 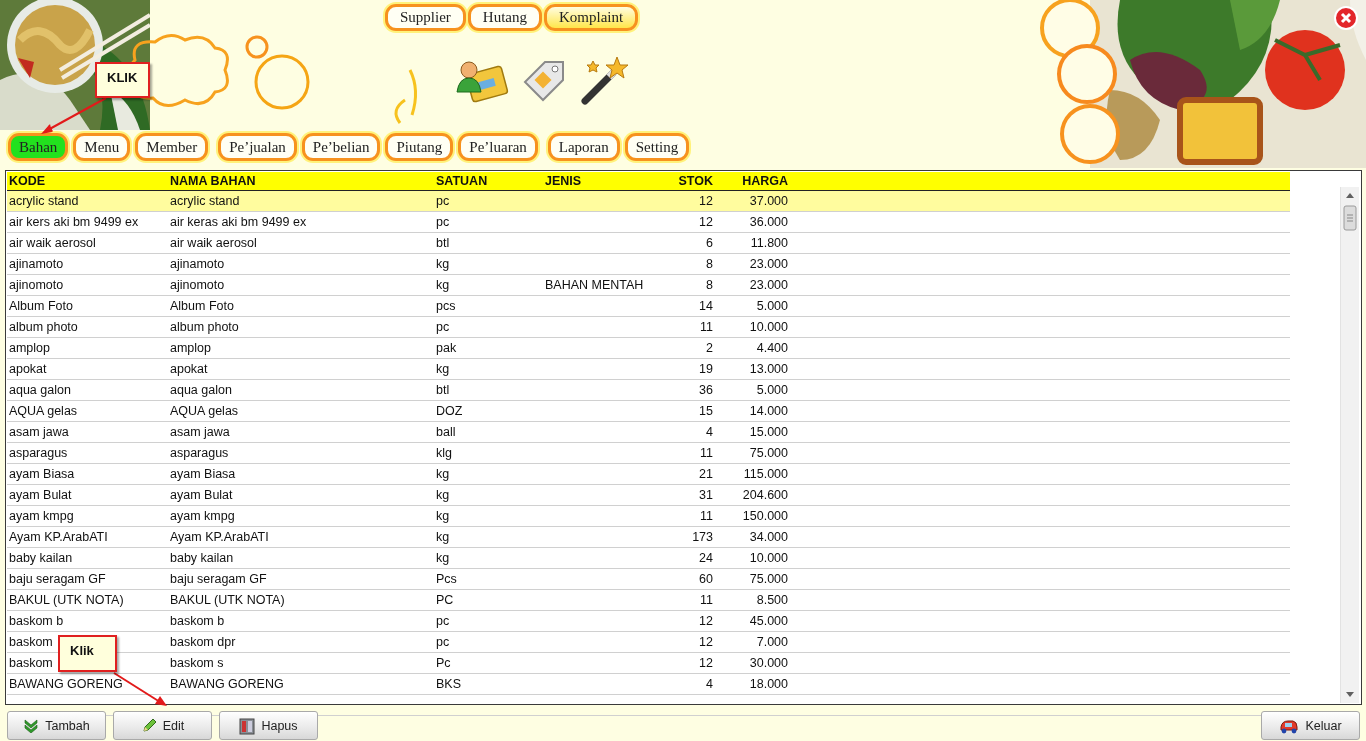 What do you see at coordinates (753, 181) in the screenshot?
I see `column-header: HARGA` at bounding box center [753, 181].